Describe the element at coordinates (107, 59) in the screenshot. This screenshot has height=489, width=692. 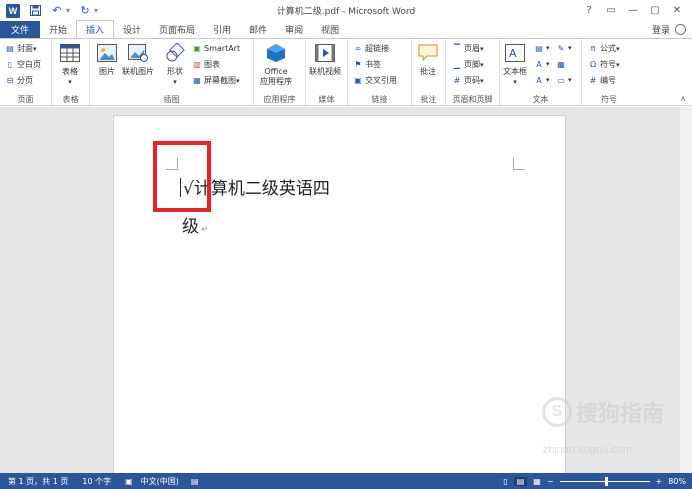
I see `picture-button: 图片` at that location.